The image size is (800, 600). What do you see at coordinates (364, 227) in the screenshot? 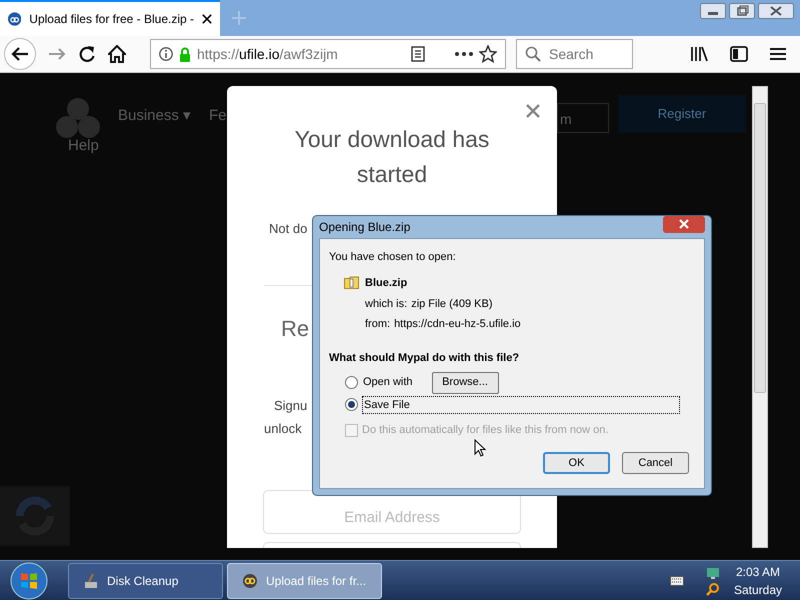
I see `dialog-title: Opening Blue.zip` at bounding box center [364, 227].